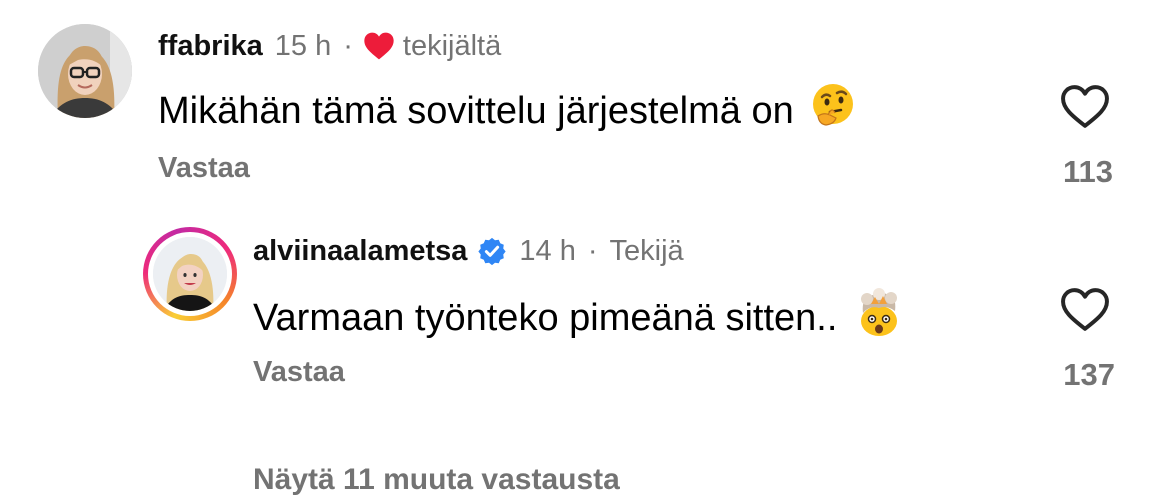 The height and width of the screenshot is (498, 1170). What do you see at coordinates (1089, 374) in the screenshot?
I see `like-count: 137` at bounding box center [1089, 374].